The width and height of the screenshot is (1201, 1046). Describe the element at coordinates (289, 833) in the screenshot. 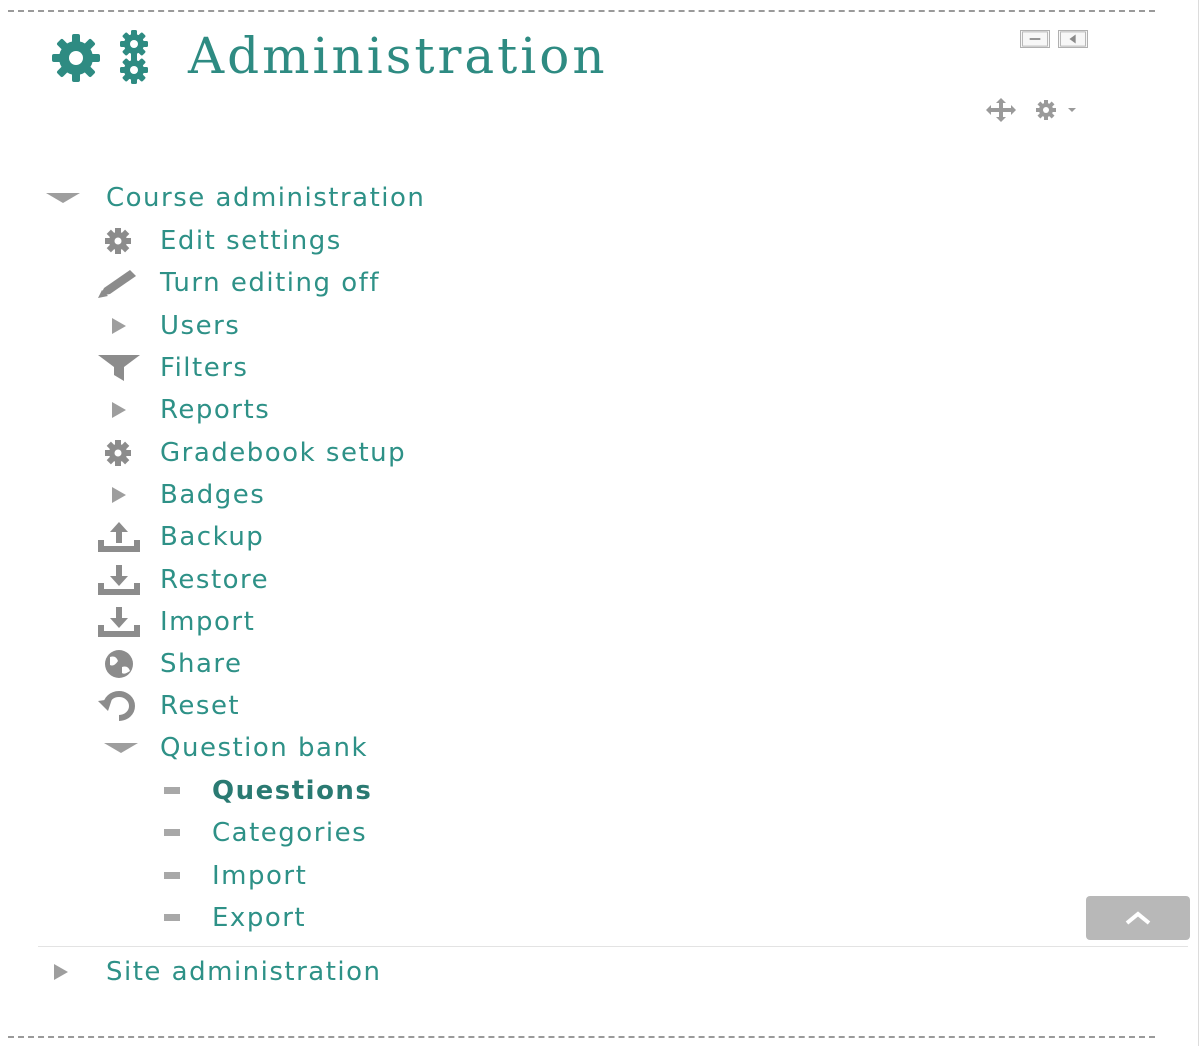

I see `sub-item-label: Categories` at that location.